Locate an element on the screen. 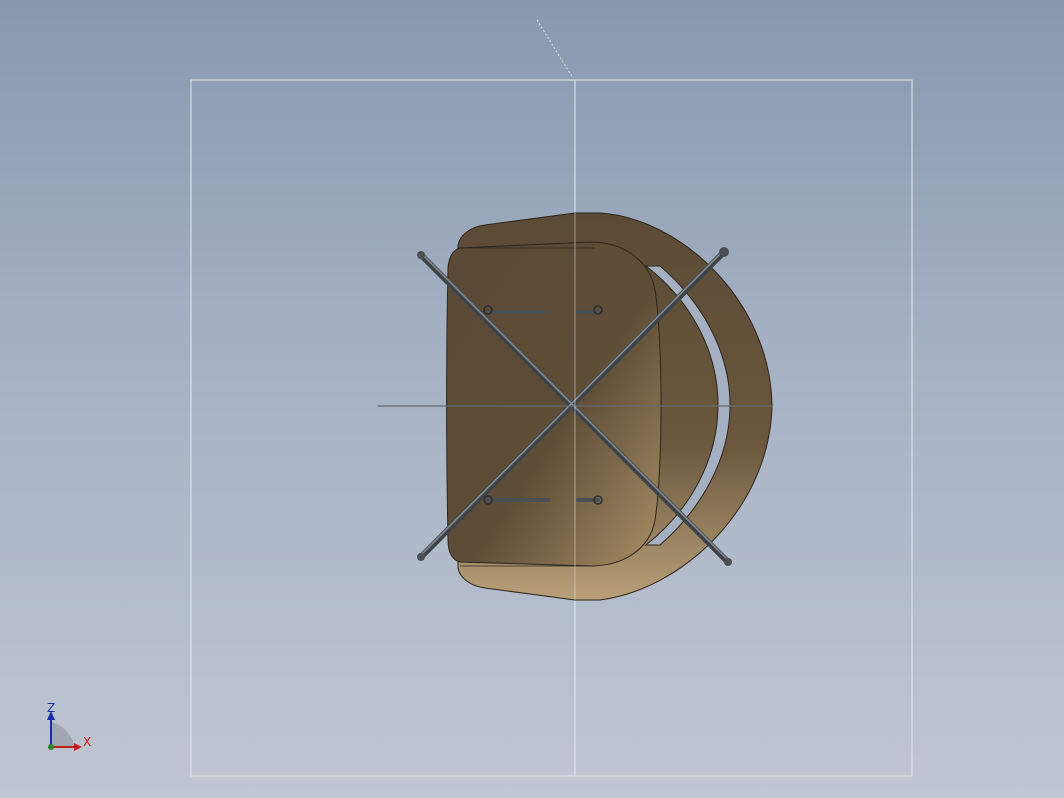 This screenshot has height=798, width=1064. view-guide-line is located at coordinates (555, 49).